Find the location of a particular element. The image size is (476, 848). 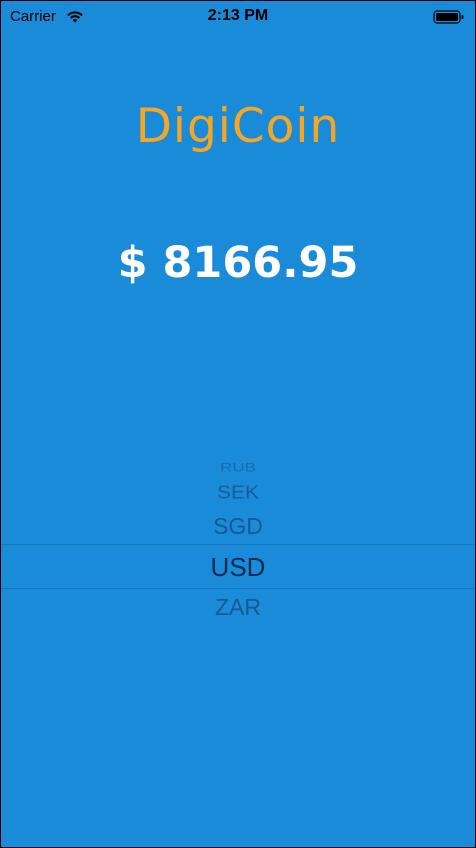

status-time: 2:13 PM is located at coordinates (238, 15).